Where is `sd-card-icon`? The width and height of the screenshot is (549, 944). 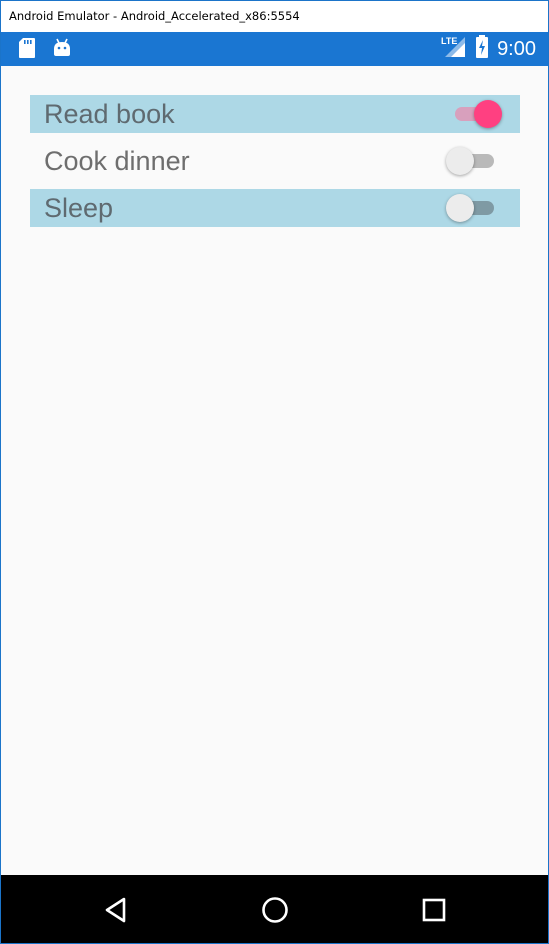 sd-card-icon is located at coordinates (27, 50).